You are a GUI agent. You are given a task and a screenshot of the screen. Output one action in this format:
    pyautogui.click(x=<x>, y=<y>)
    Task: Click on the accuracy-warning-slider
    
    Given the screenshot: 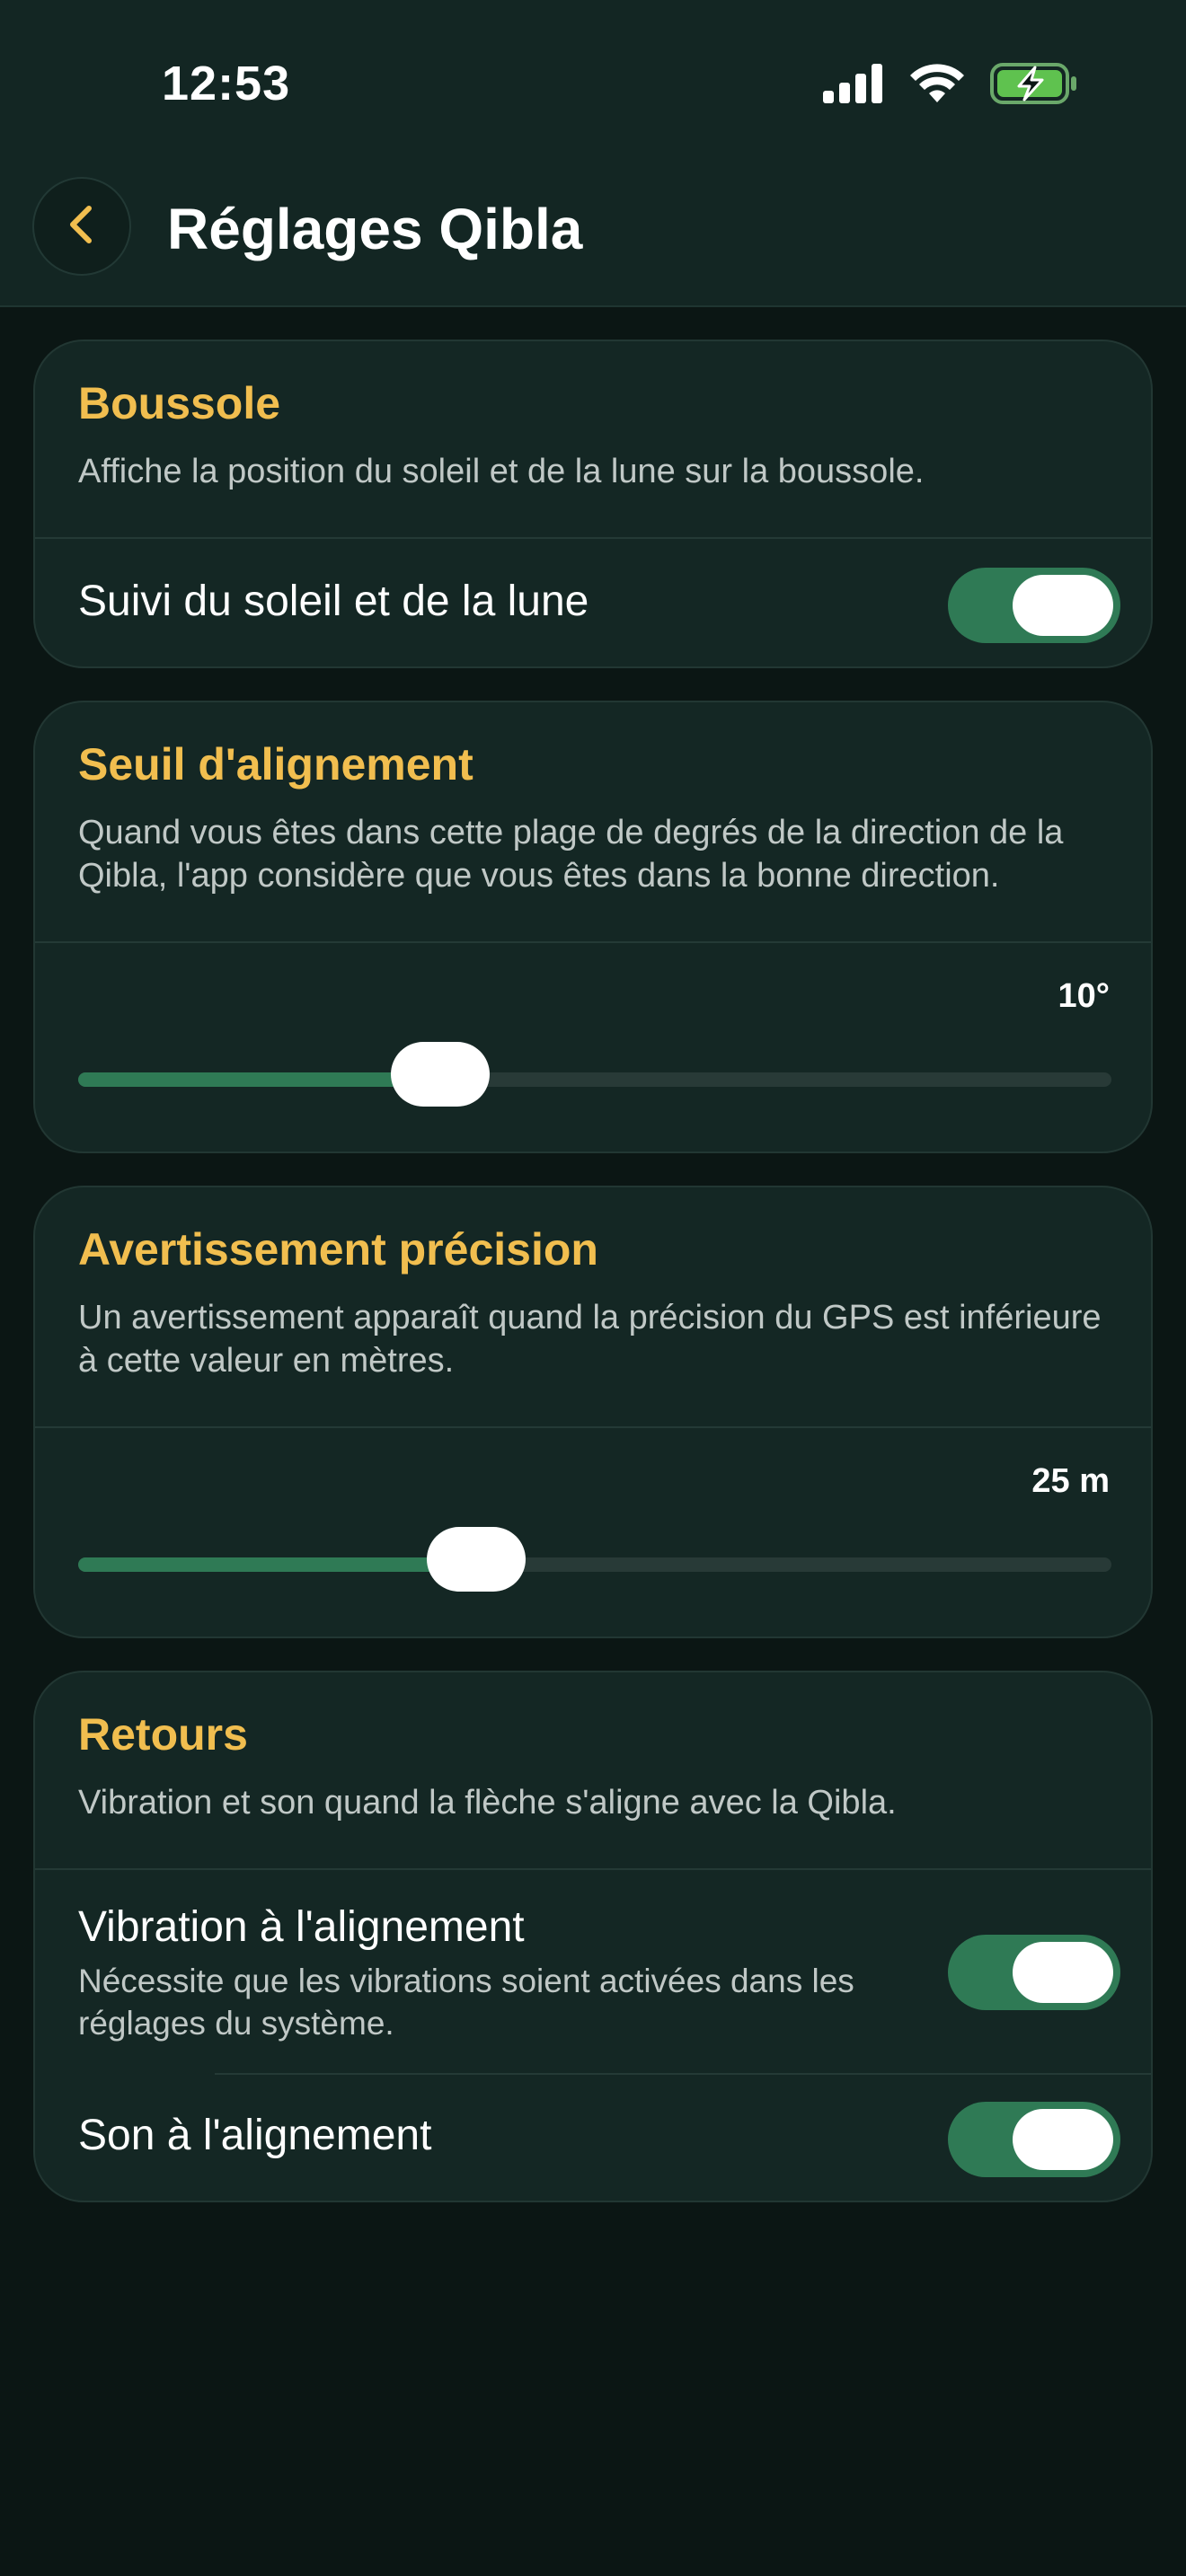 What is the action you would take?
    pyautogui.click(x=594, y=1559)
    